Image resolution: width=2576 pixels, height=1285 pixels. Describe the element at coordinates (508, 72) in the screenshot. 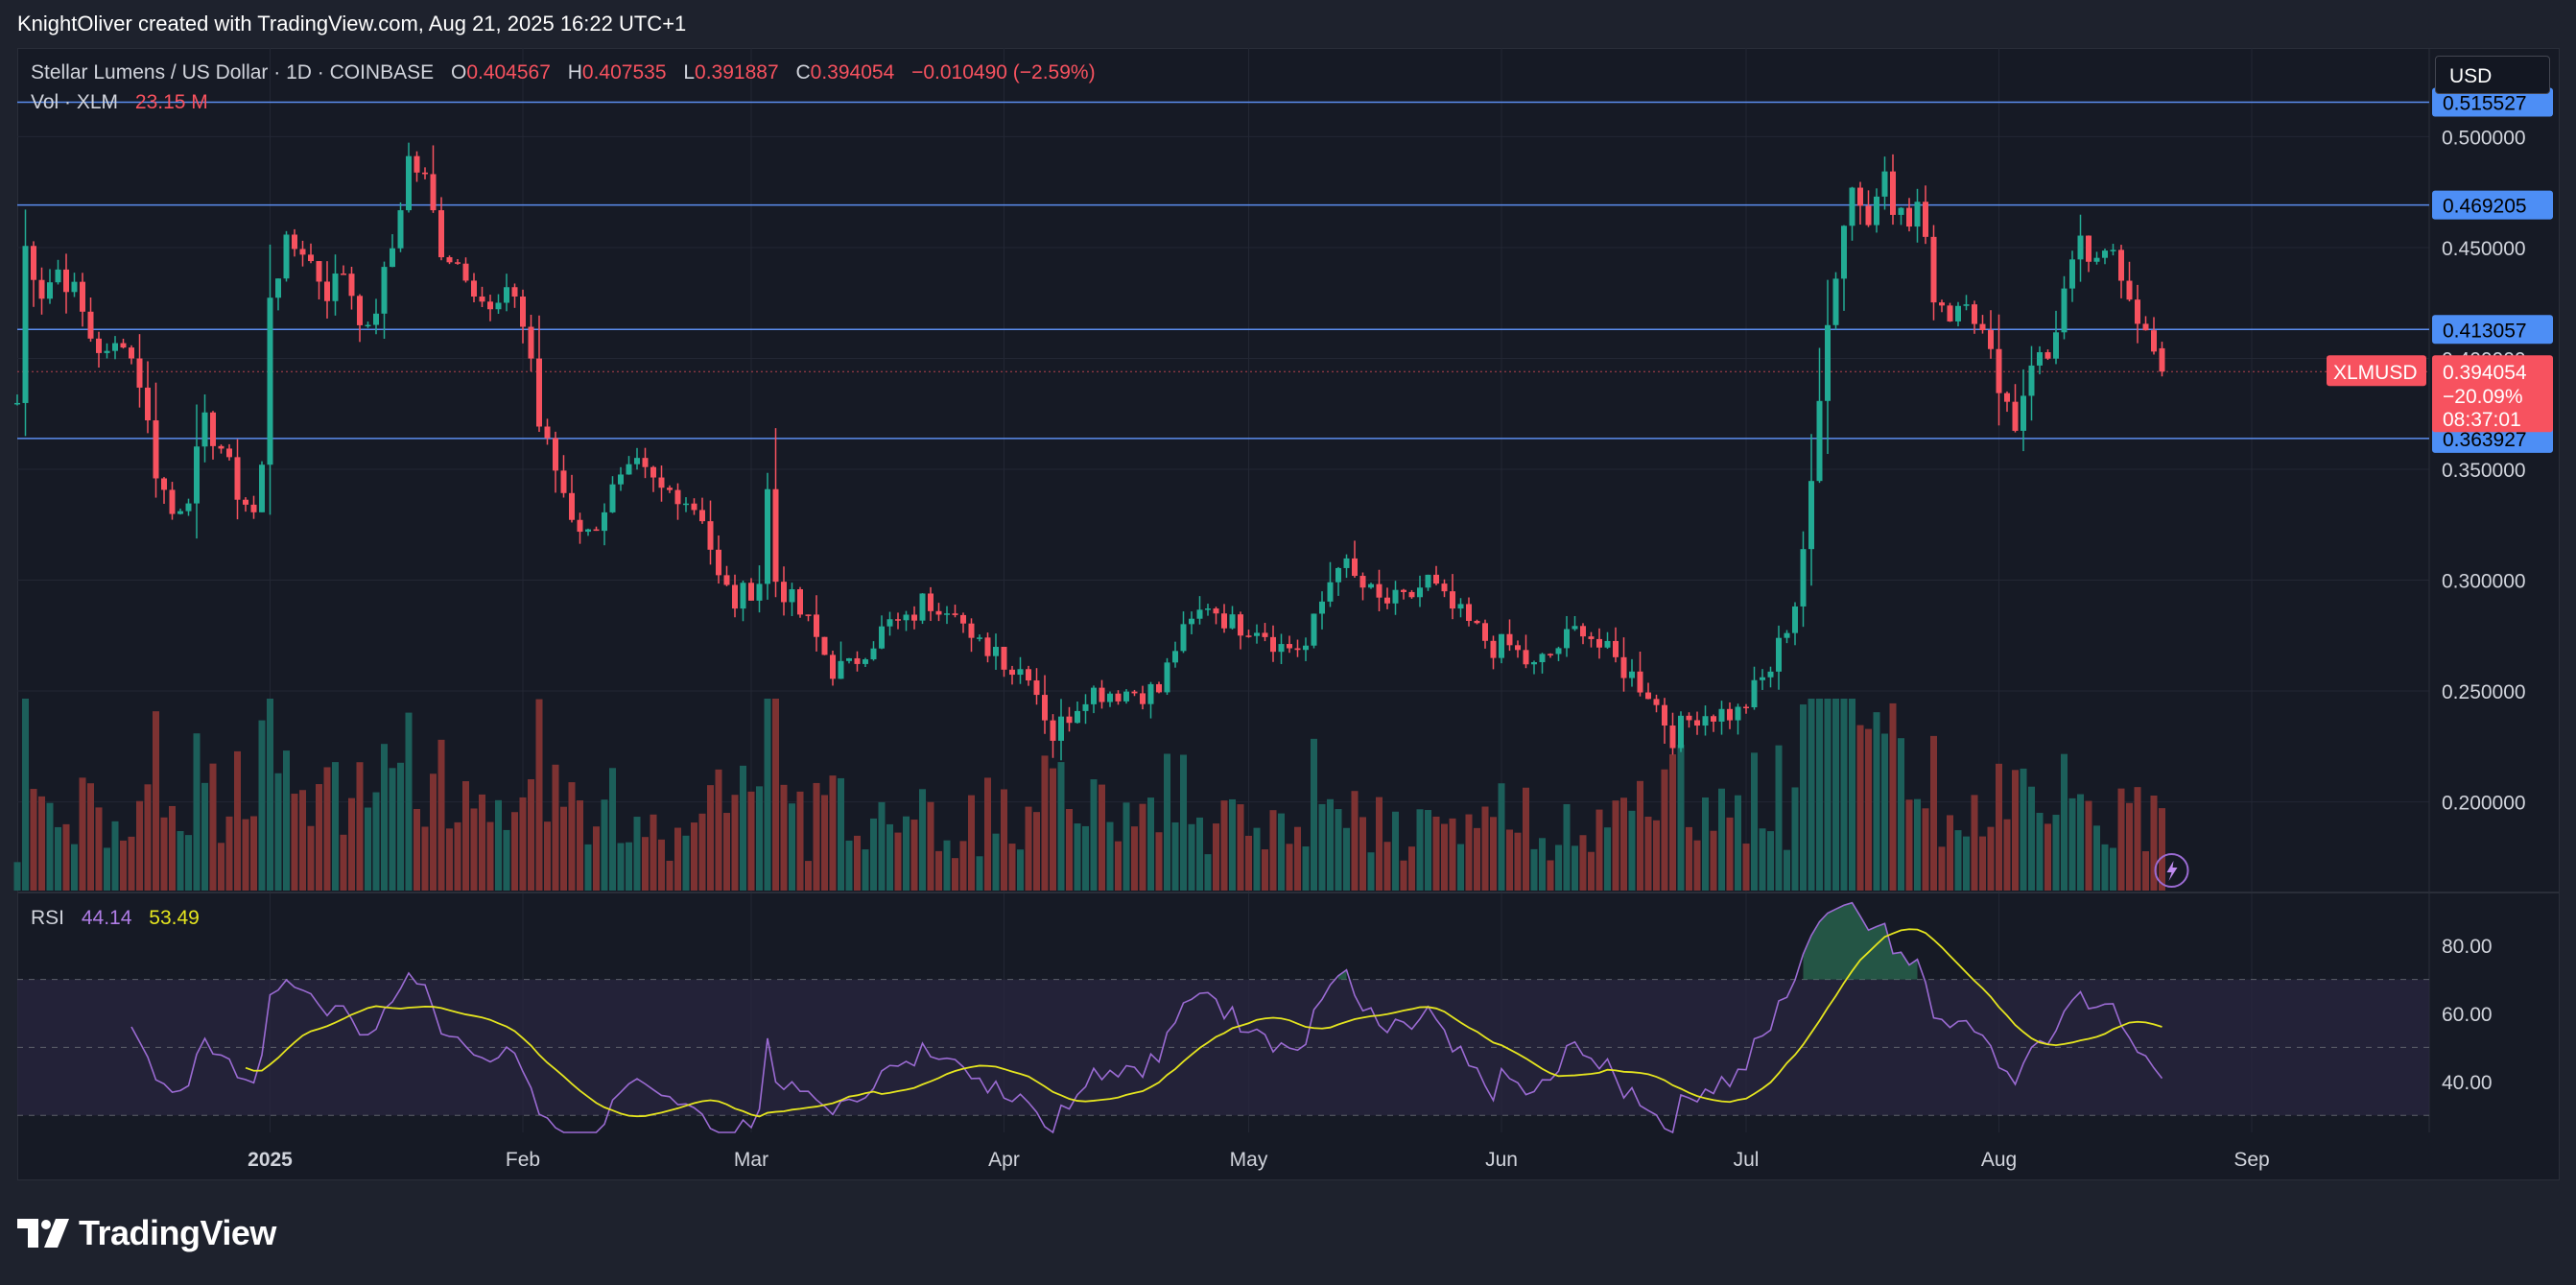

I see `open-value: 0.404567` at that location.